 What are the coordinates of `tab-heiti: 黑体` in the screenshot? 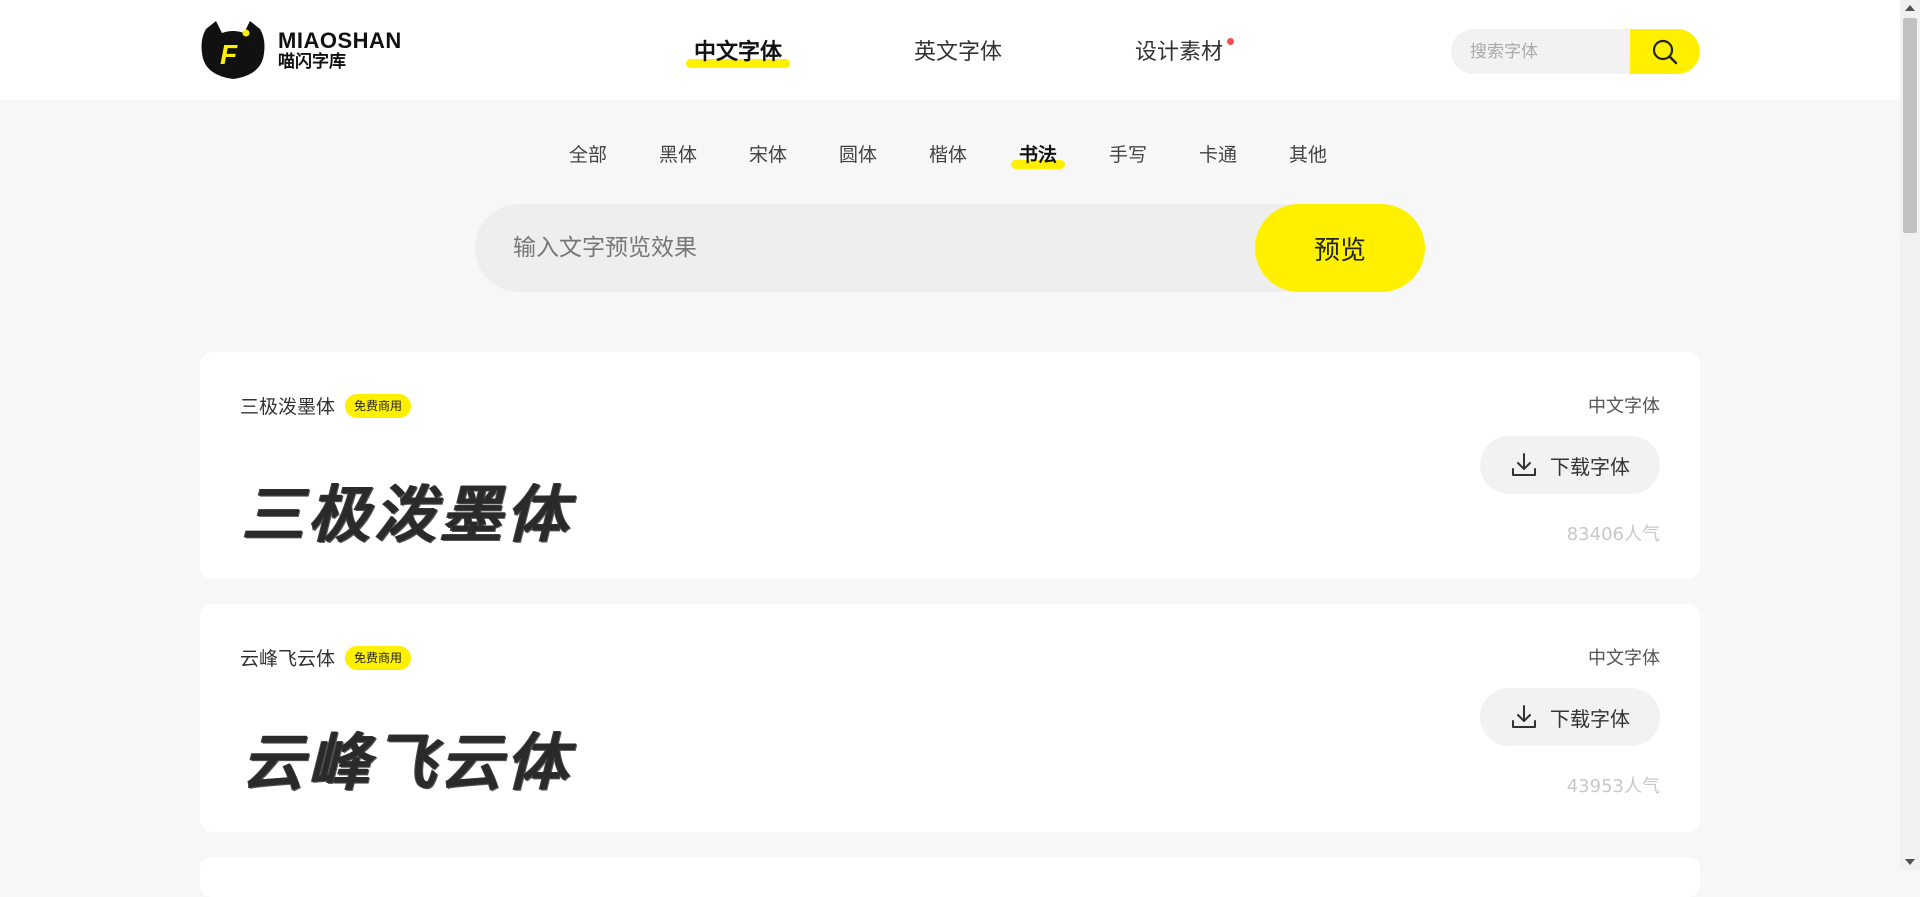 It's located at (678, 153).